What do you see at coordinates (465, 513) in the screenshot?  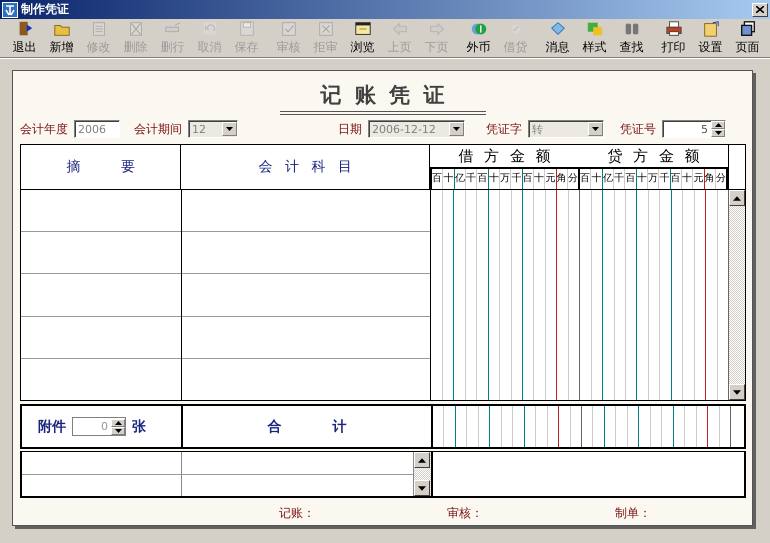 I see `signature-label: 审核：` at bounding box center [465, 513].